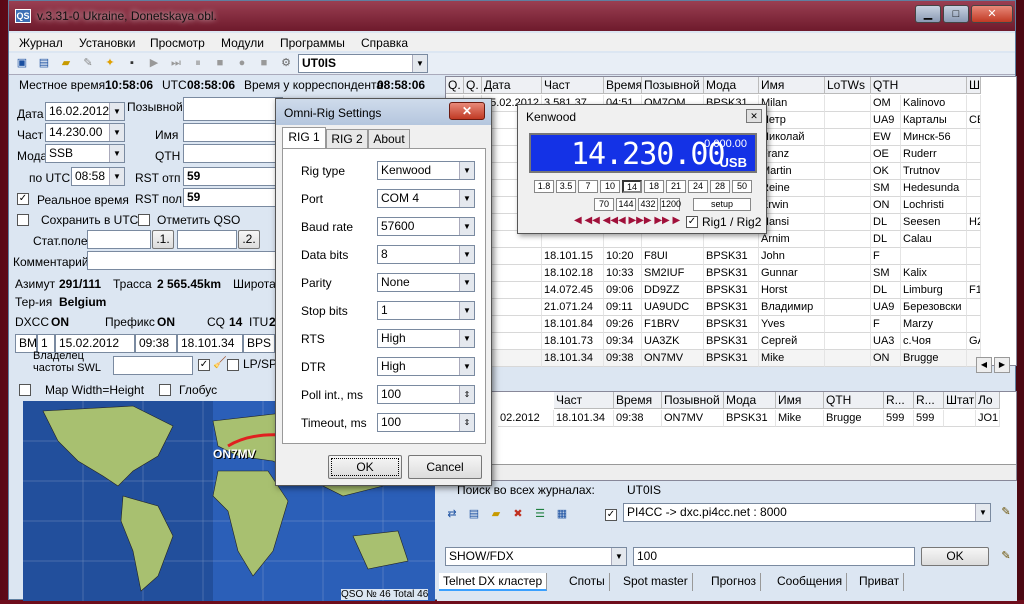 Image resolution: width=1024 pixels, height=604 pixels. What do you see at coordinates (673, 85) in the screenshot?
I see `column-header: Позывной` at bounding box center [673, 85].